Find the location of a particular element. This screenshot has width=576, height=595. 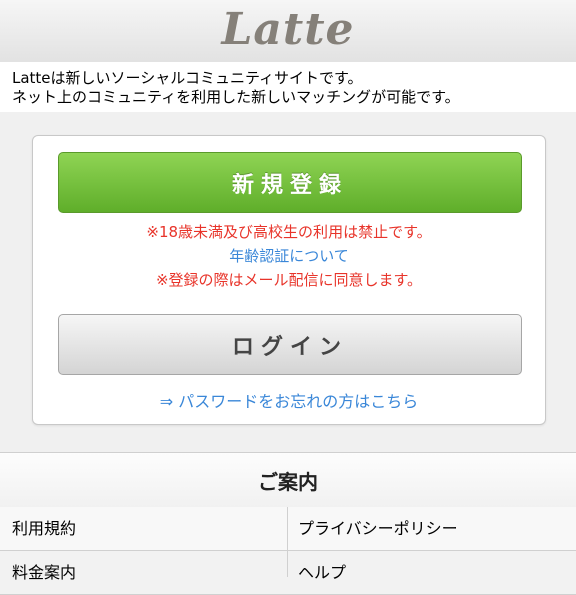

pricing-link: 料金案内 is located at coordinates (44, 573).